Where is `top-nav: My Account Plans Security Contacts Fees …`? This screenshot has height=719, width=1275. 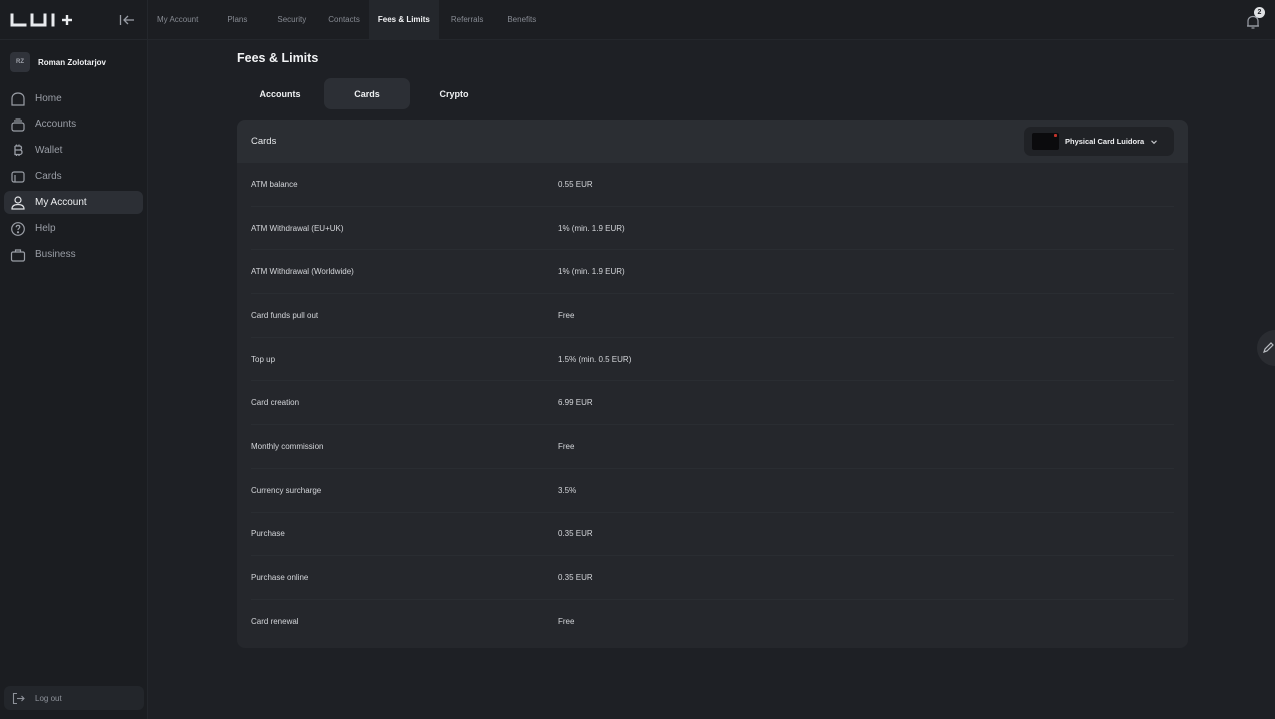 top-nav: My Account Plans Security Contacts Fees … is located at coordinates (711, 20).